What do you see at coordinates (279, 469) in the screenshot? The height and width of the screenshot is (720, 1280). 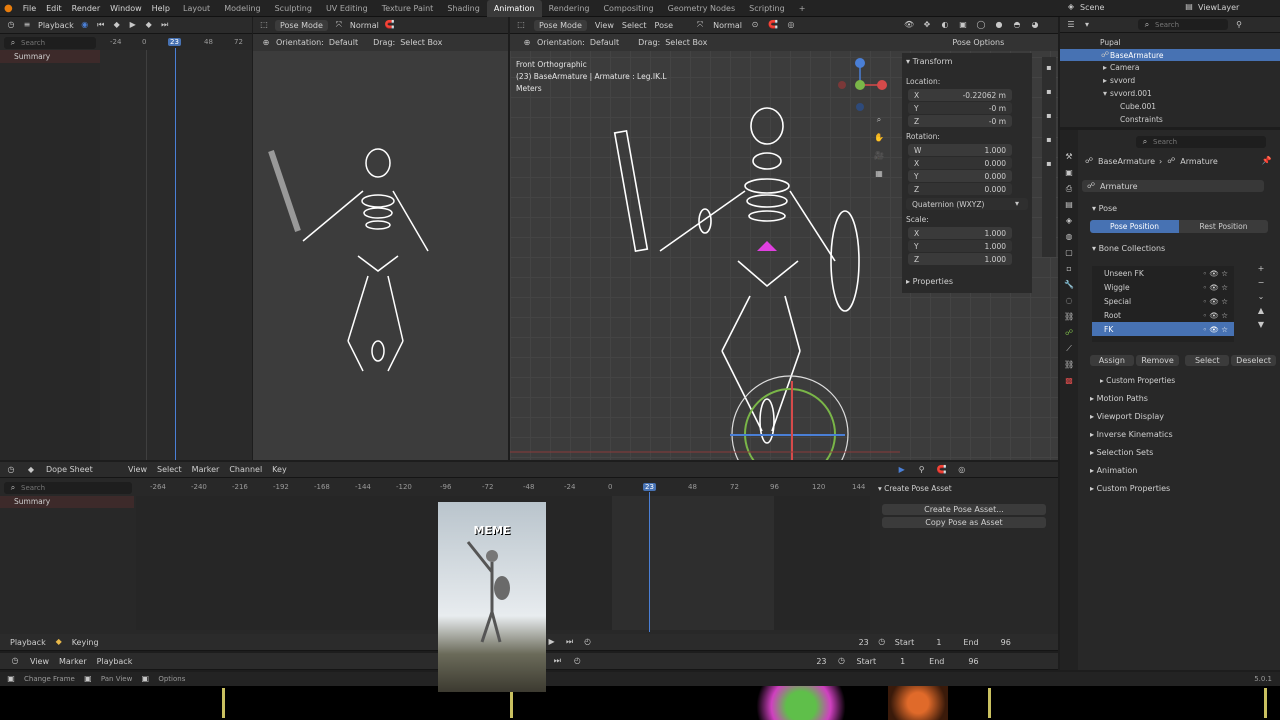 I see `key-menu: Key` at bounding box center [279, 469].